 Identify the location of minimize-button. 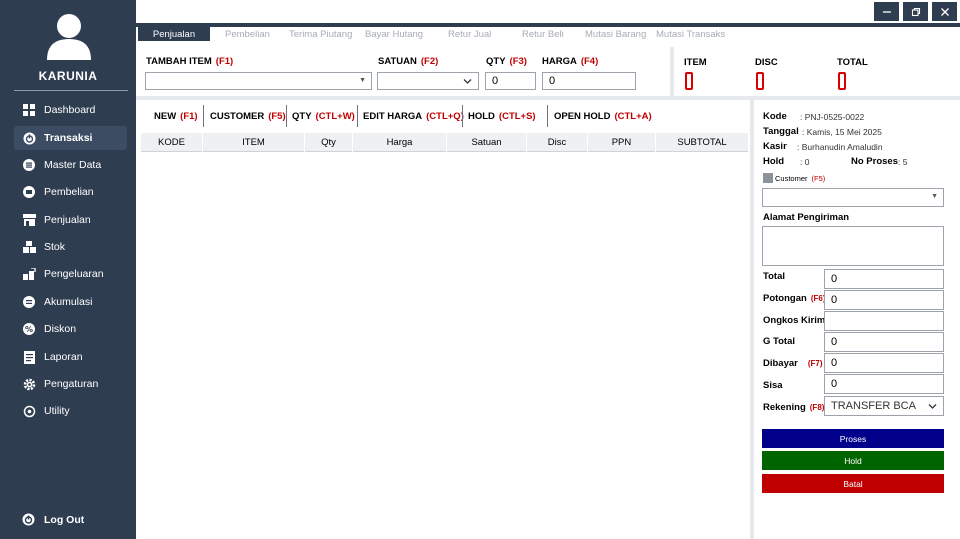
(886, 11).